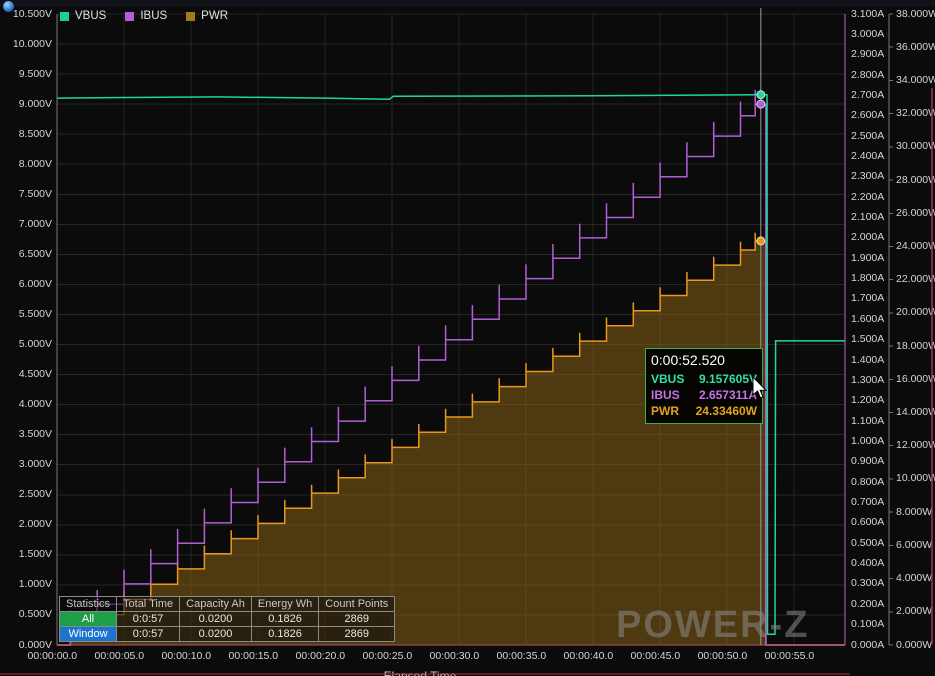 The image size is (935, 676). Describe the element at coordinates (914, 578) in the screenshot. I see `power-tick-label: 4.000W` at that location.